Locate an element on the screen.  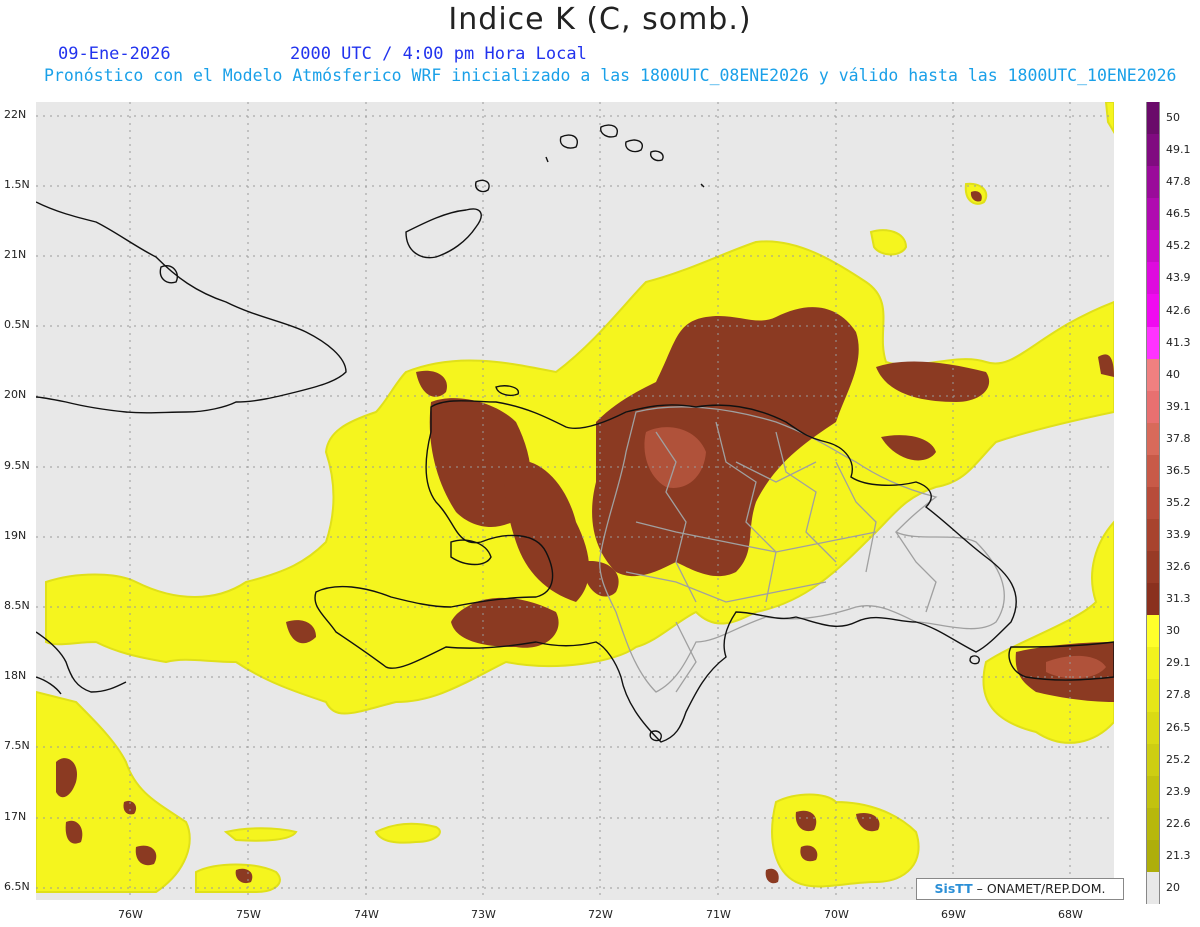
colorbar is located at coordinates (1153, 503).